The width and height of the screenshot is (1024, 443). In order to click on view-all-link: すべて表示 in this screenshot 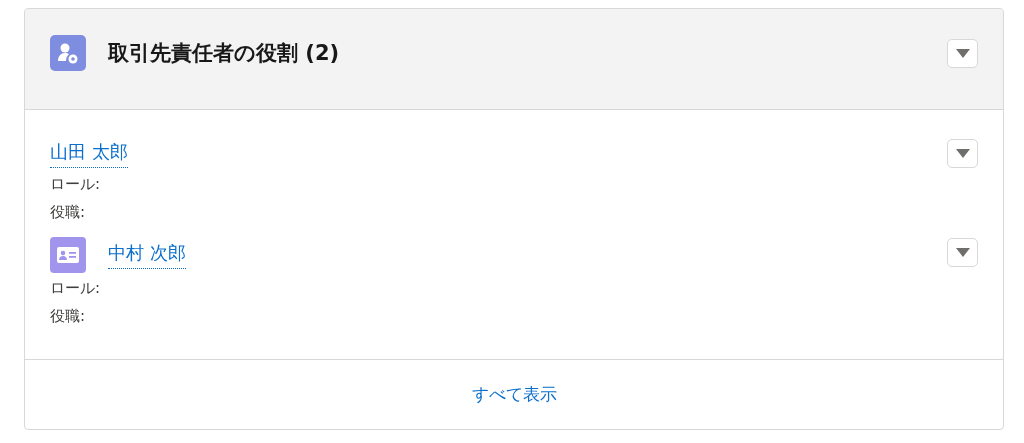, I will do `click(514, 394)`.